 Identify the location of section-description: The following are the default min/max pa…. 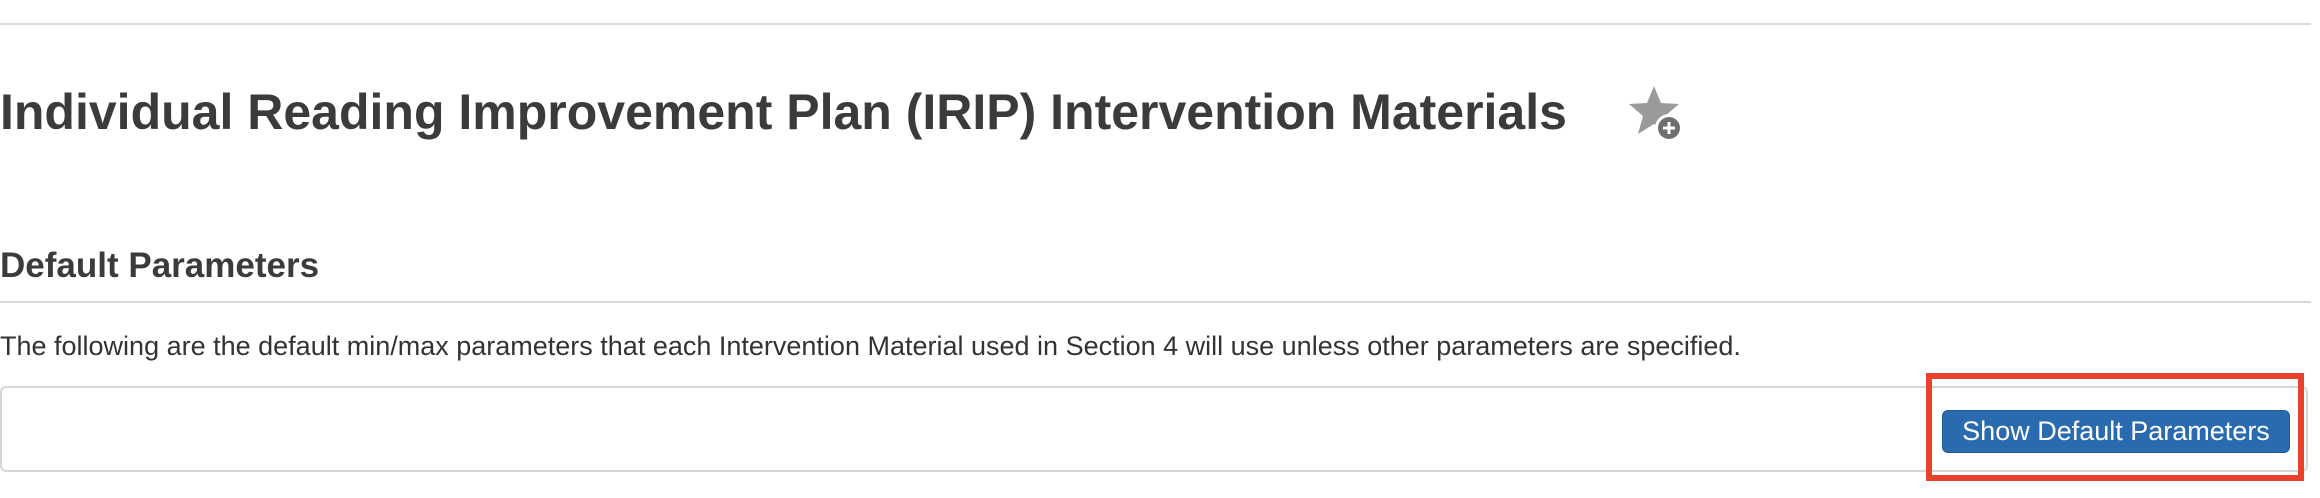
(870, 346).